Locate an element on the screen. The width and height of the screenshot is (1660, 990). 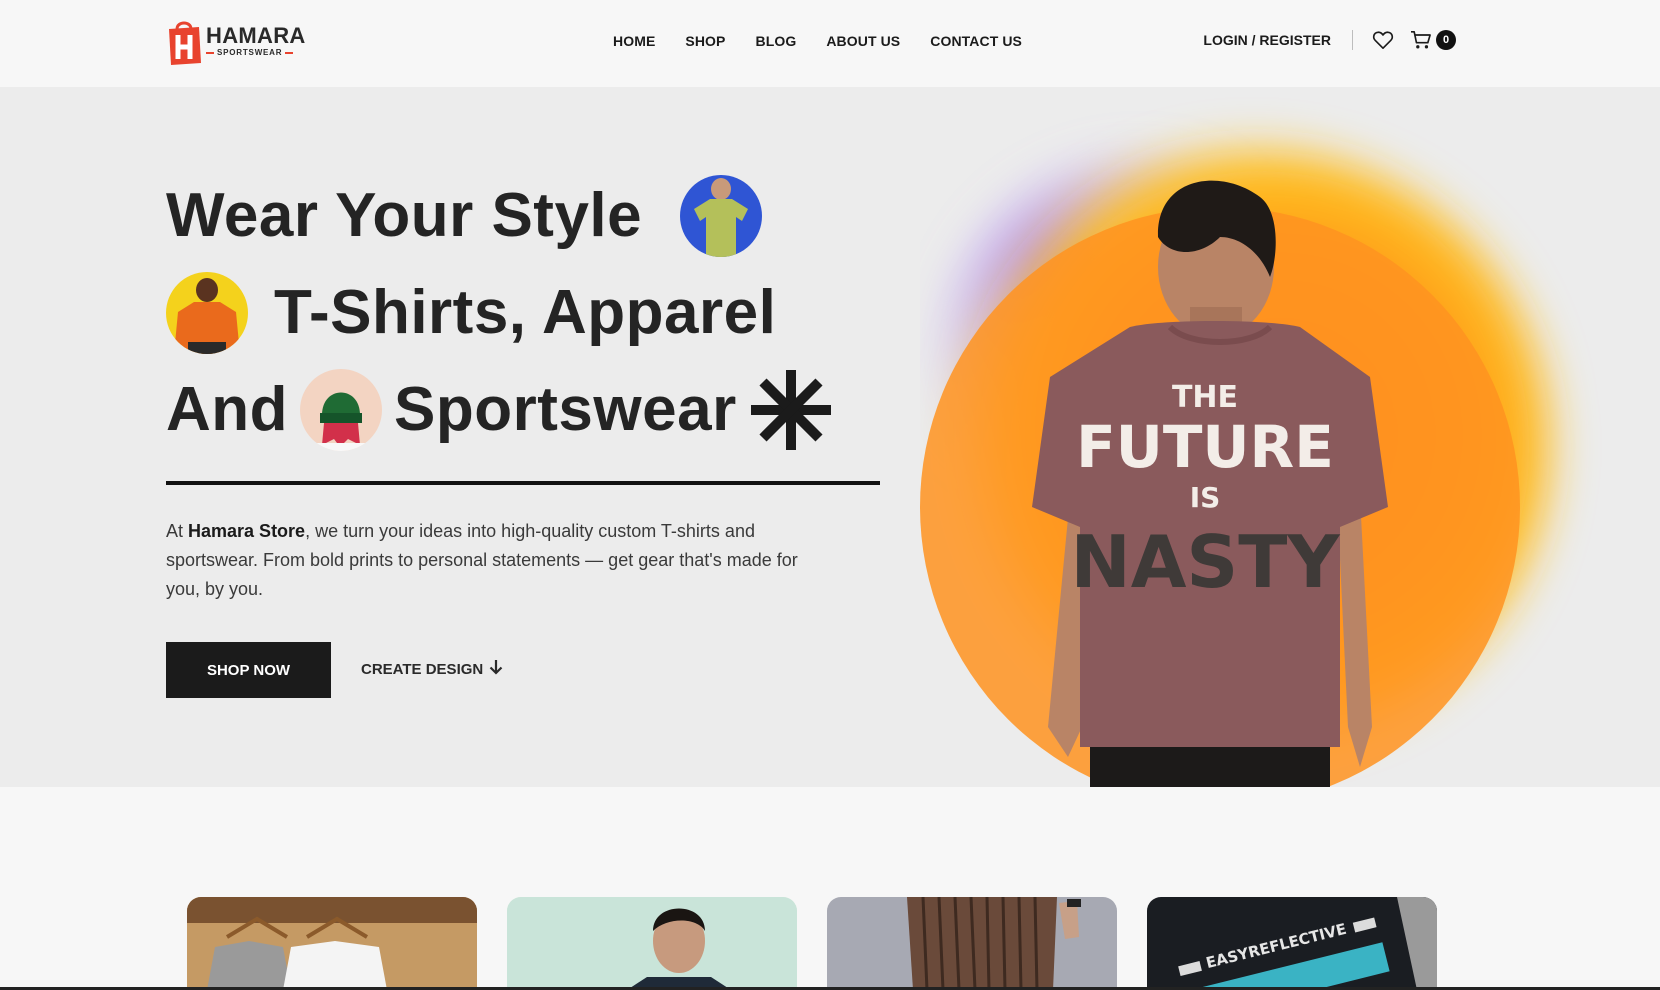
heart-icon is located at coordinates (1383, 40).